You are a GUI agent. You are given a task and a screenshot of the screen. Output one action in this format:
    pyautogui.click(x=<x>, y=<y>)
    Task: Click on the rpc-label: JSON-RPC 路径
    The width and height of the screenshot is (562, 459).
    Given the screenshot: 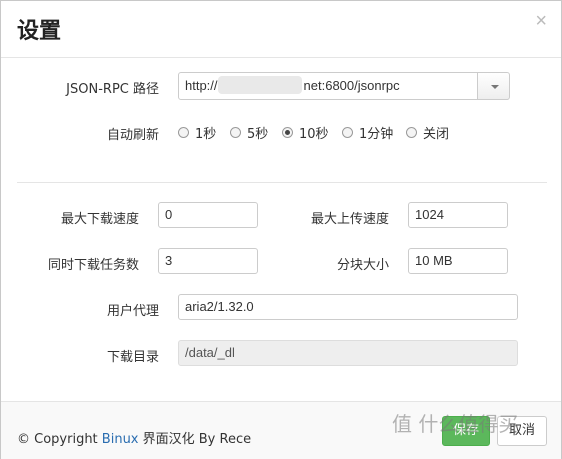 What is the action you would take?
    pyautogui.click(x=112, y=89)
    